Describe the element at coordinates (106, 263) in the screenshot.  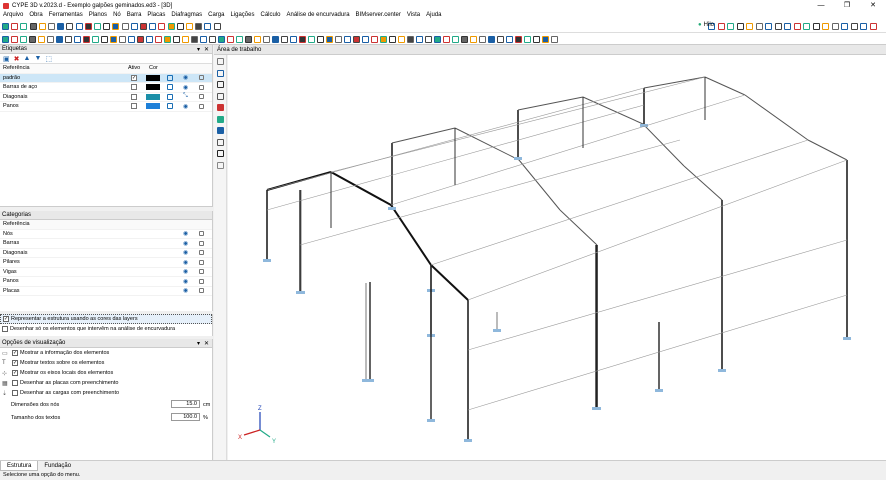
I see `category-row: Pilares ◉` at that location.